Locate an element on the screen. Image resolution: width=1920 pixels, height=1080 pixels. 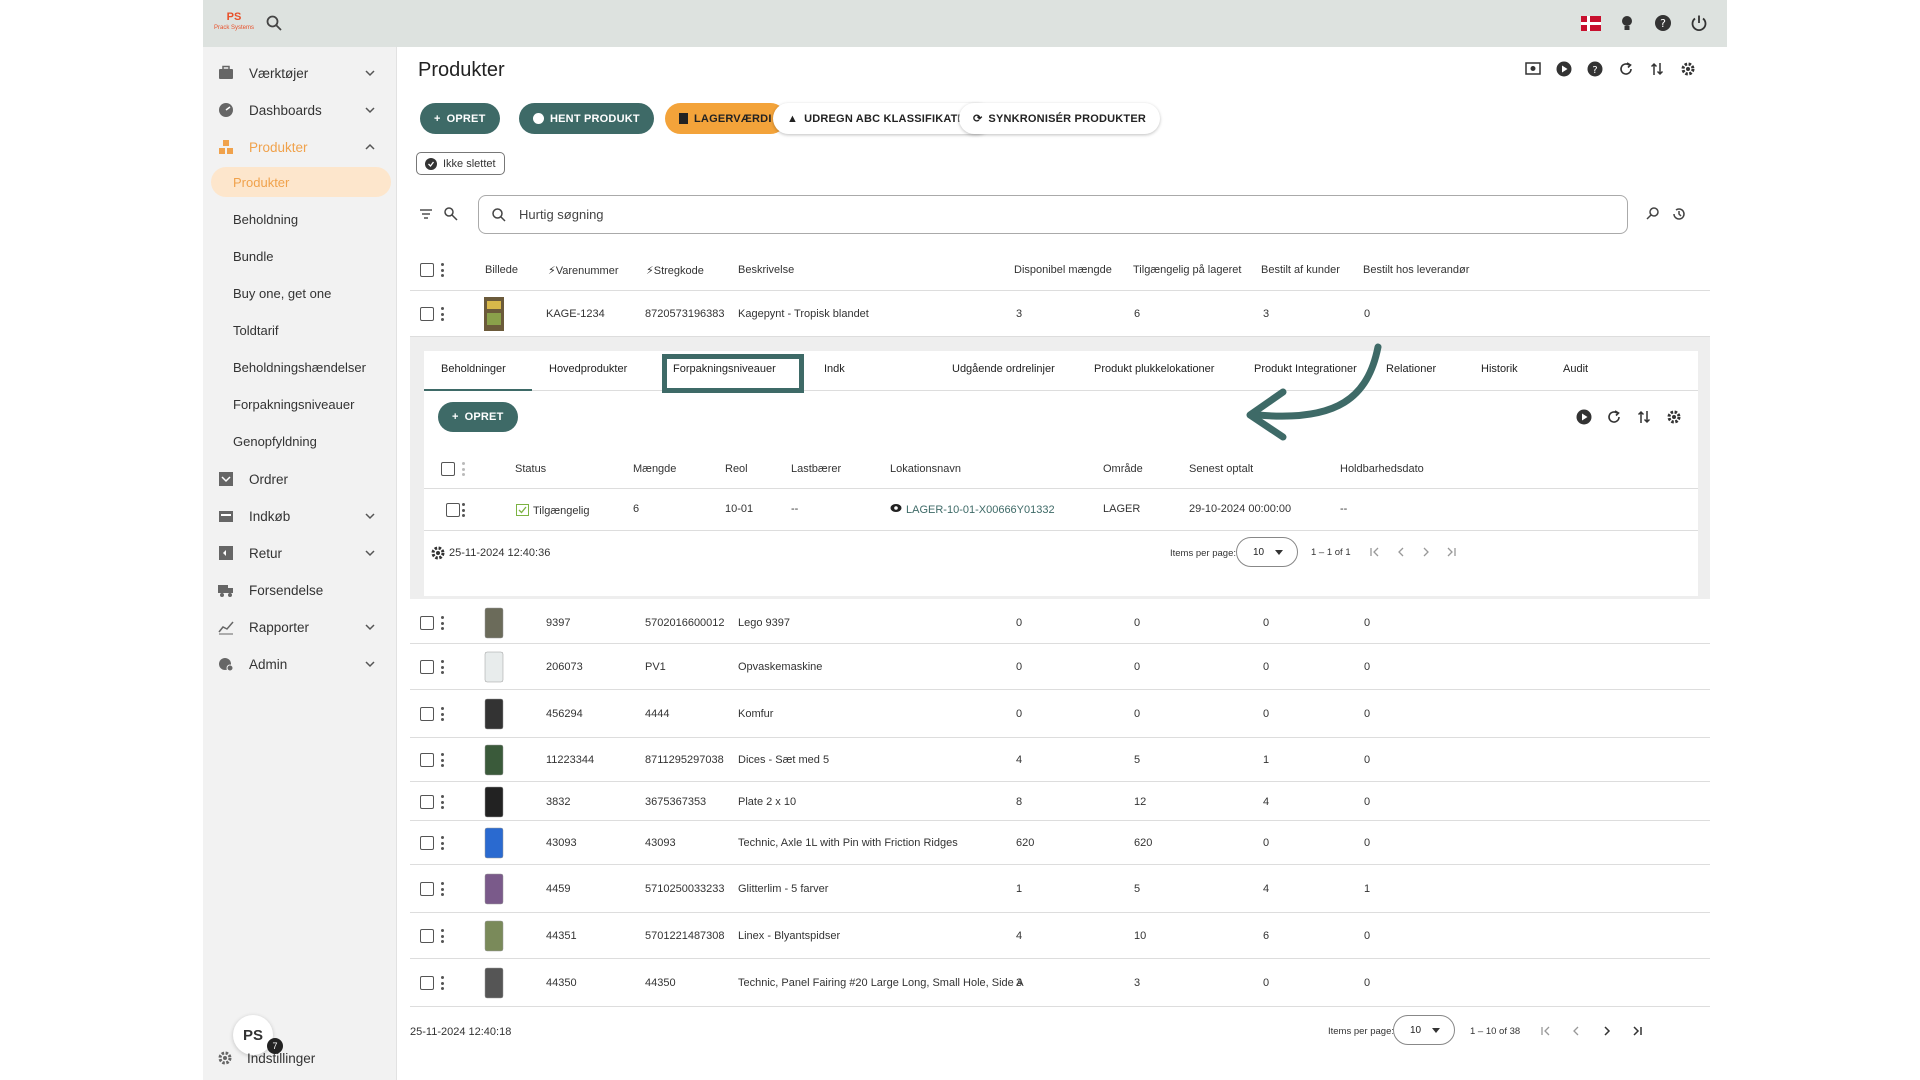
sidebar-sub-toldtarif: Toldtarif is located at coordinates (312, 330).